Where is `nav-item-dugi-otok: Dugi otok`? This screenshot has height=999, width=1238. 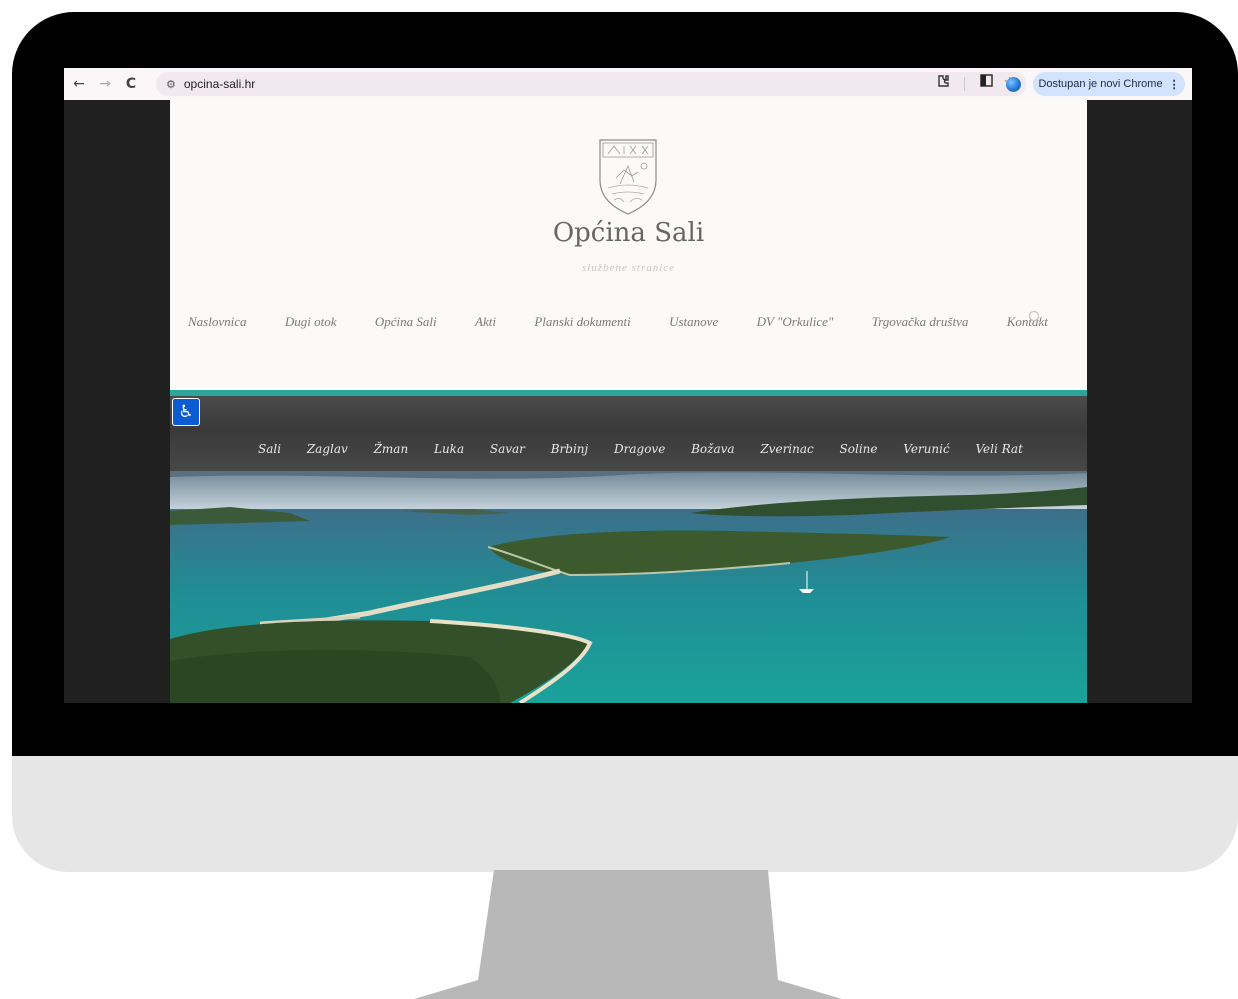
nav-item-dugi-otok: Dugi otok is located at coordinates (311, 322).